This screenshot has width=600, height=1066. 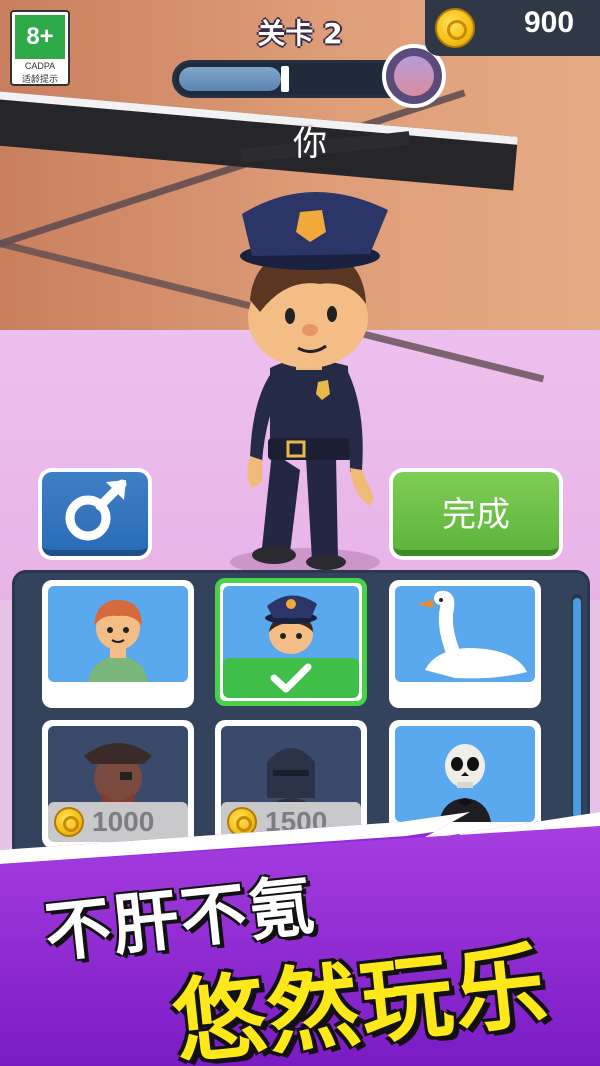 I want to click on age-rating-badge: 8+ CADPA 适龄提示, so click(x=40, y=48).